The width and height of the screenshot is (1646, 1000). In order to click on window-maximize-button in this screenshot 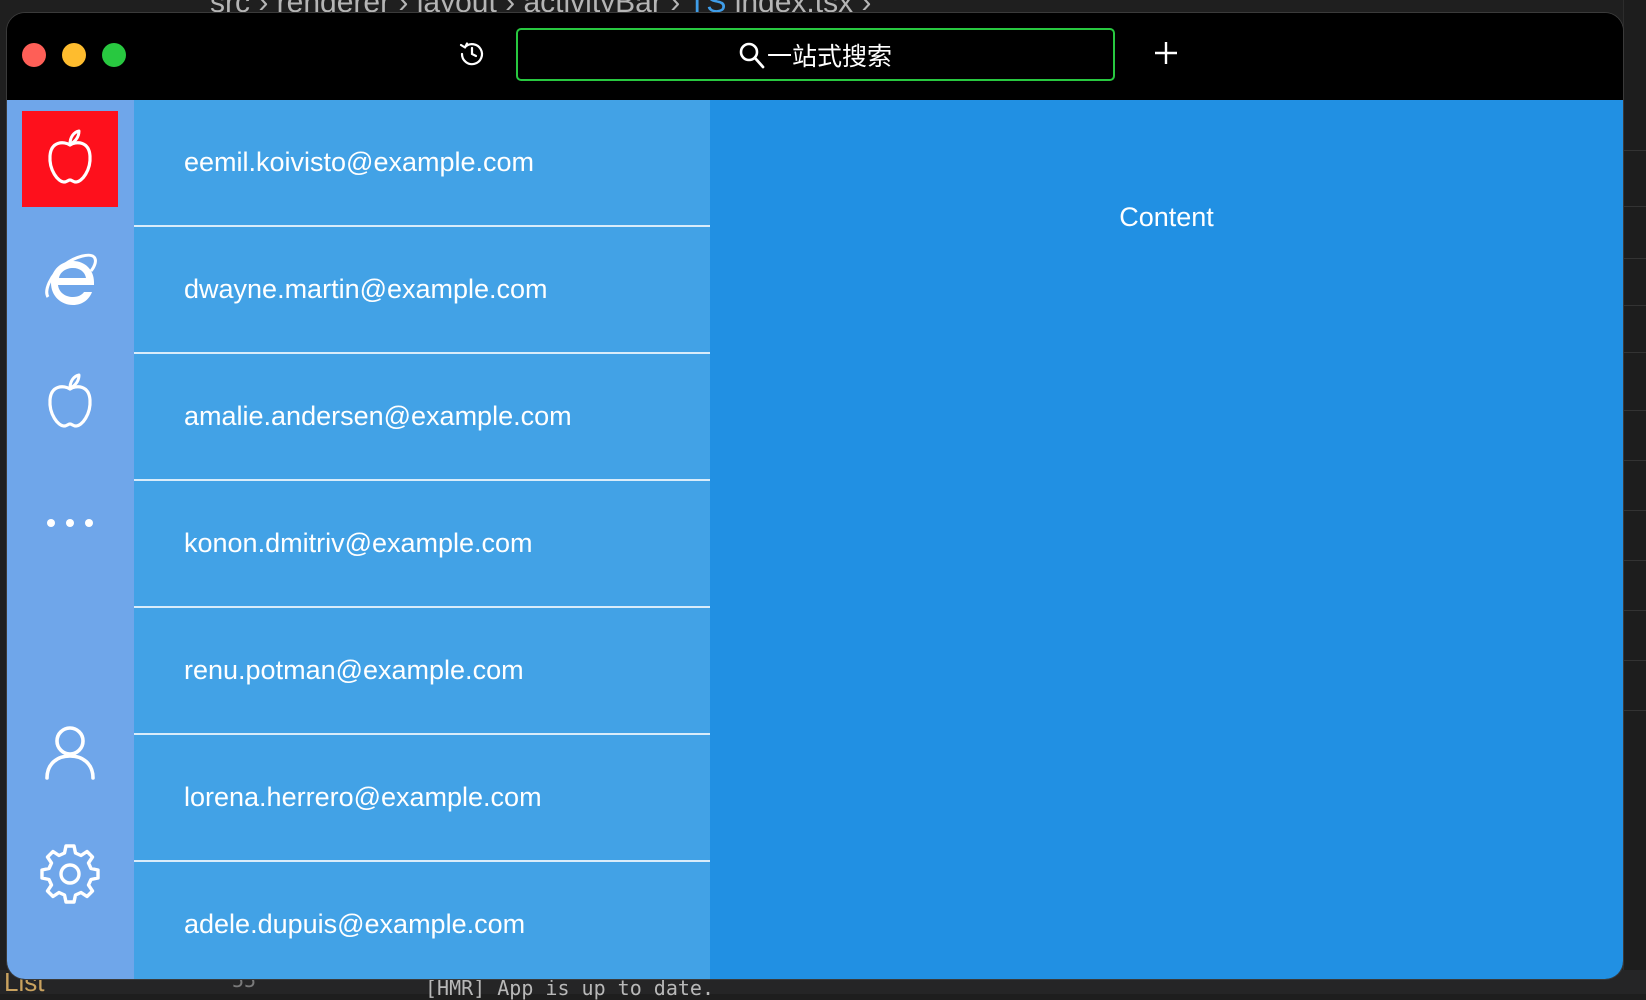, I will do `click(114, 55)`.